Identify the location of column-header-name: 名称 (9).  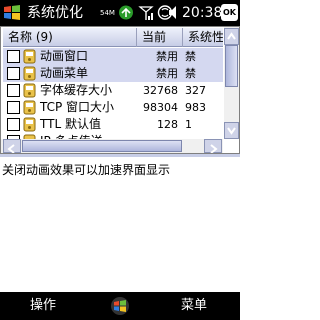
(70, 37).